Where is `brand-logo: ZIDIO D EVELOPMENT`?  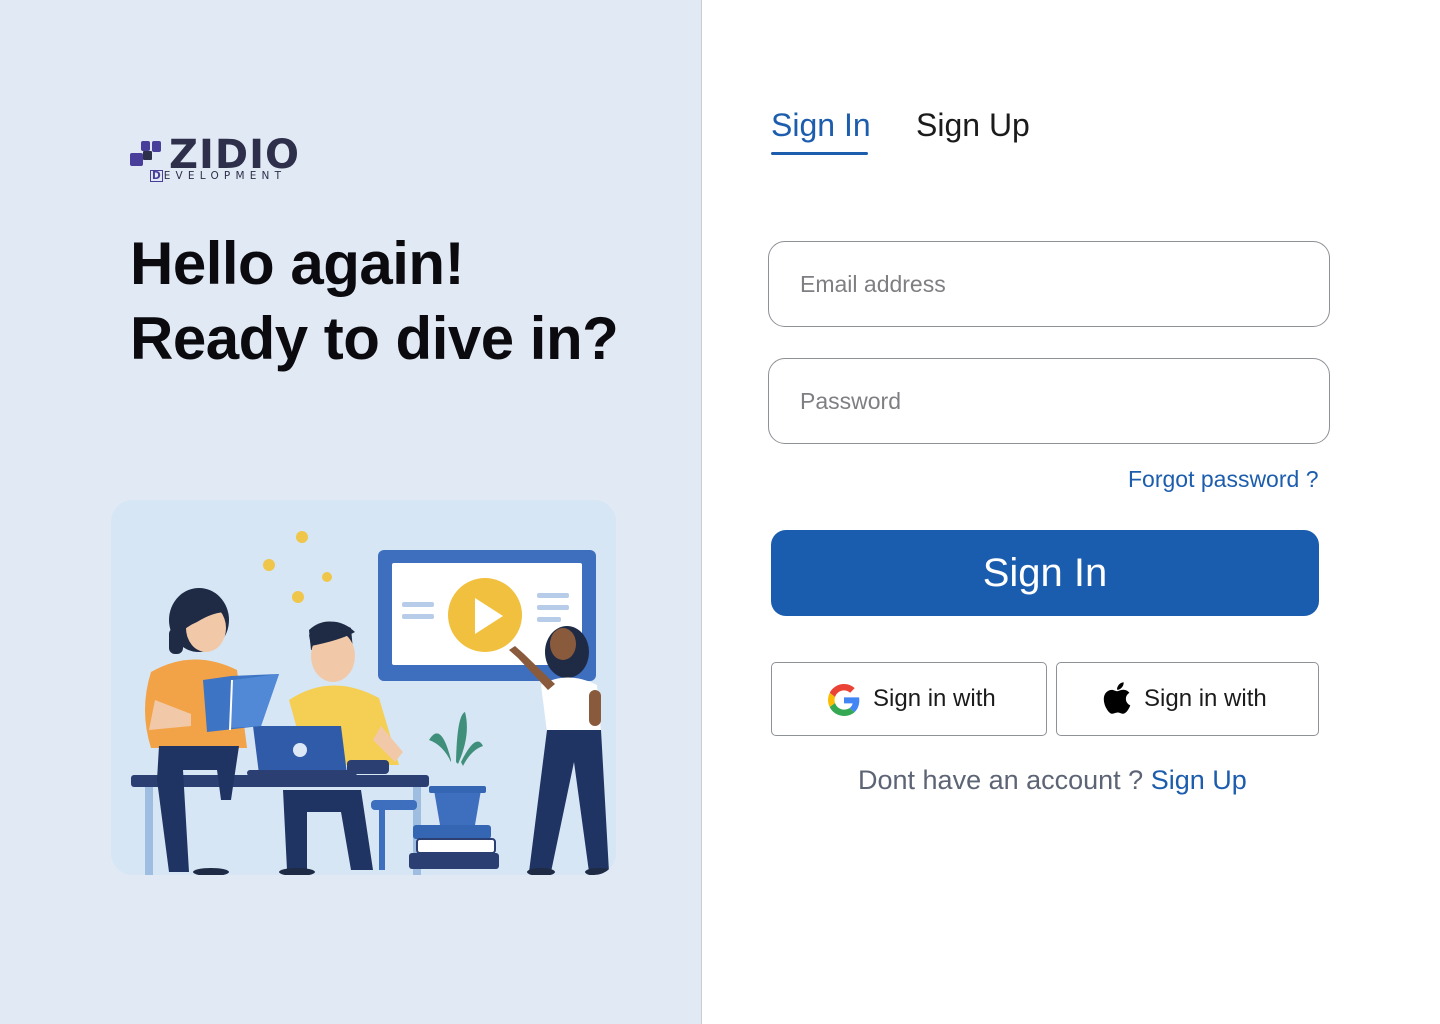
brand-logo: ZIDIO D EVELOPMENT is located at coordinates (229, 159).